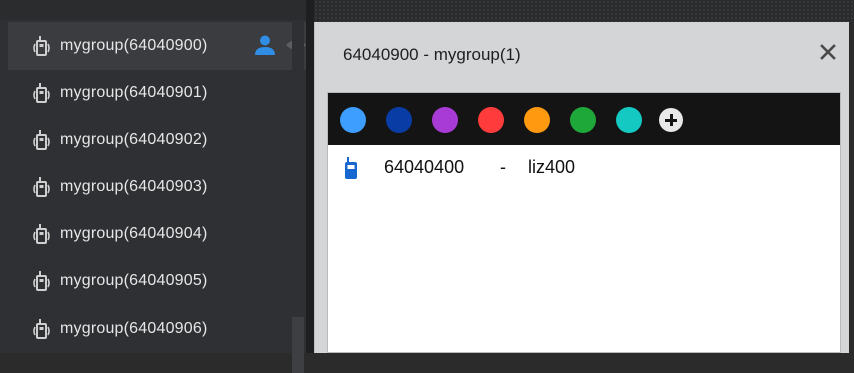  I want to click on add-color-button, so click(671, 120).